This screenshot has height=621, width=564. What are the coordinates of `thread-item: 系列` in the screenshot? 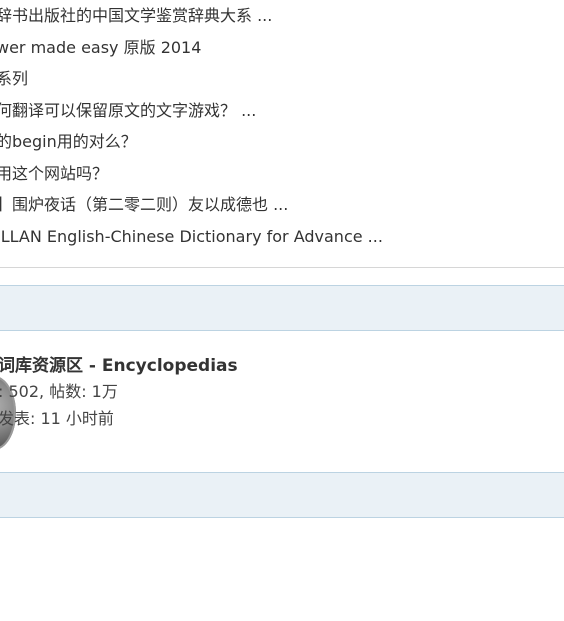 It's located at (282, 79).